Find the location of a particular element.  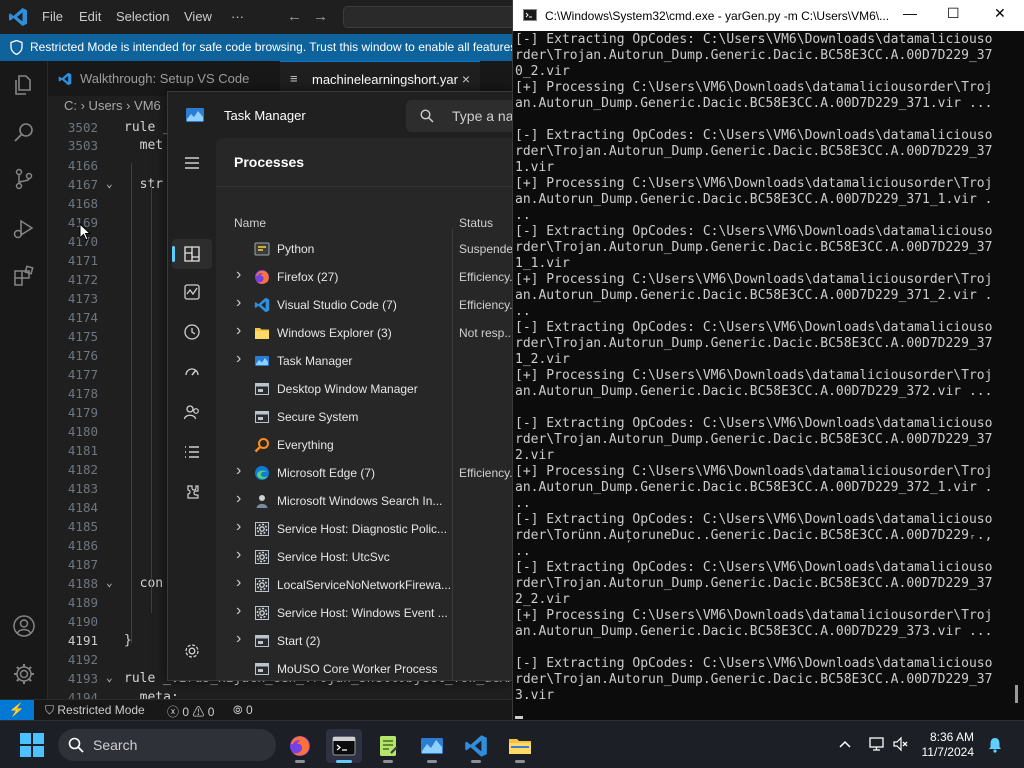

process-row: › Service Host: UtcSvc is located at coordinates (364, 557).